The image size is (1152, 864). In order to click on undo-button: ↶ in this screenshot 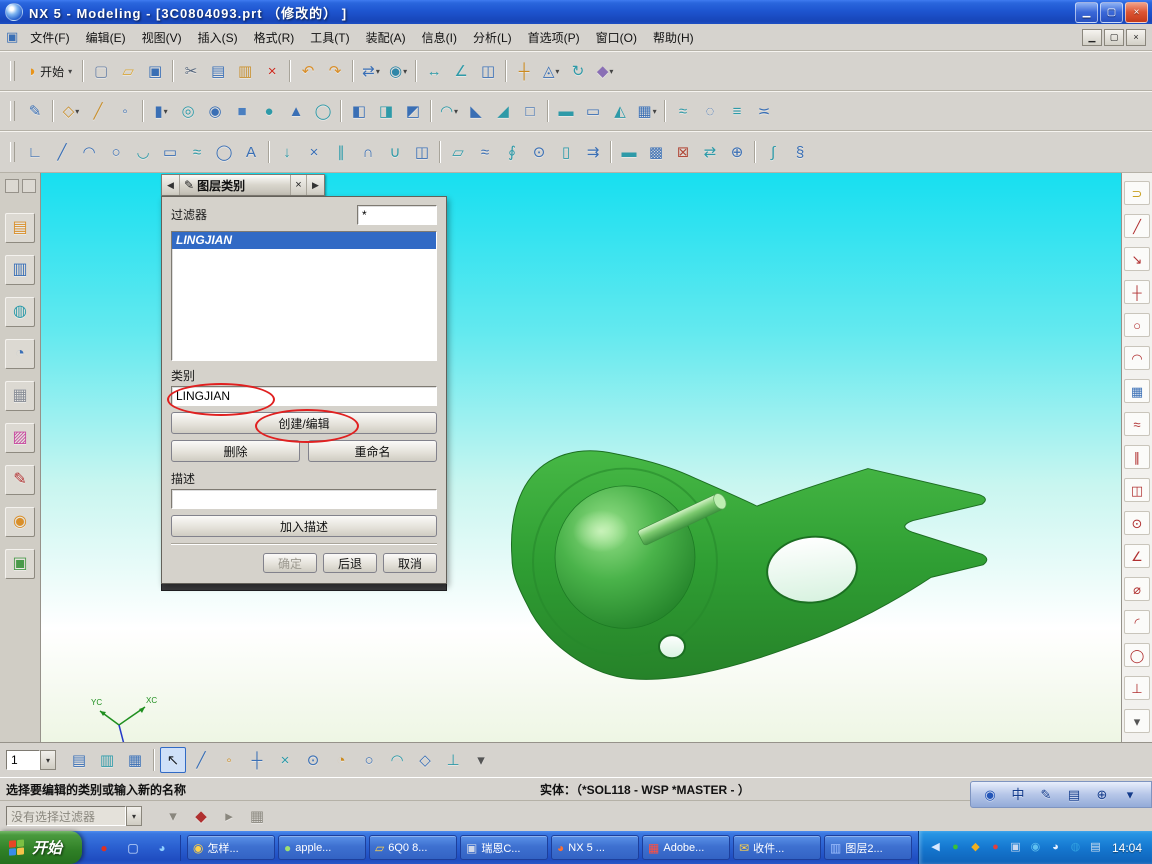, I will do `click(308, 71)`.